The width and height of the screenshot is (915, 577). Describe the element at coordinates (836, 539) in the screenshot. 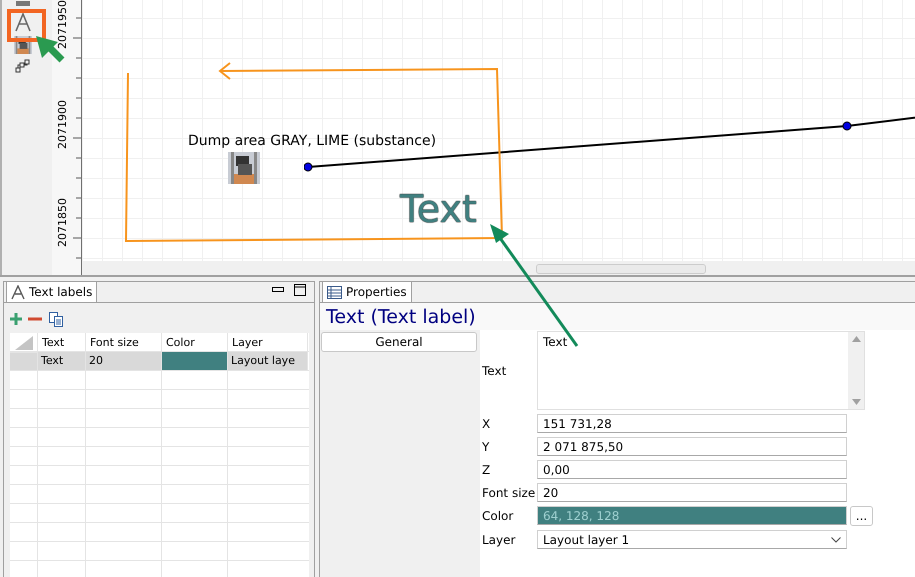

I see `caret-icon` at that location.